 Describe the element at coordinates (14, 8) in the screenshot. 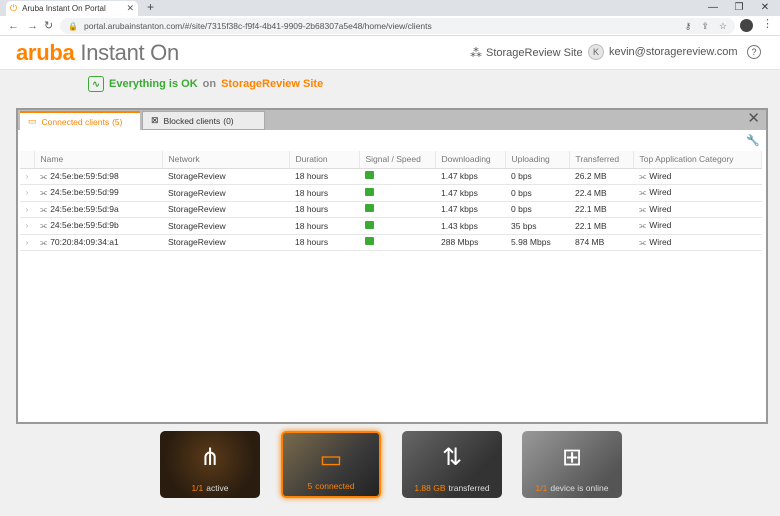

I see `aruba-favicon-icon: ⏻` at that location.